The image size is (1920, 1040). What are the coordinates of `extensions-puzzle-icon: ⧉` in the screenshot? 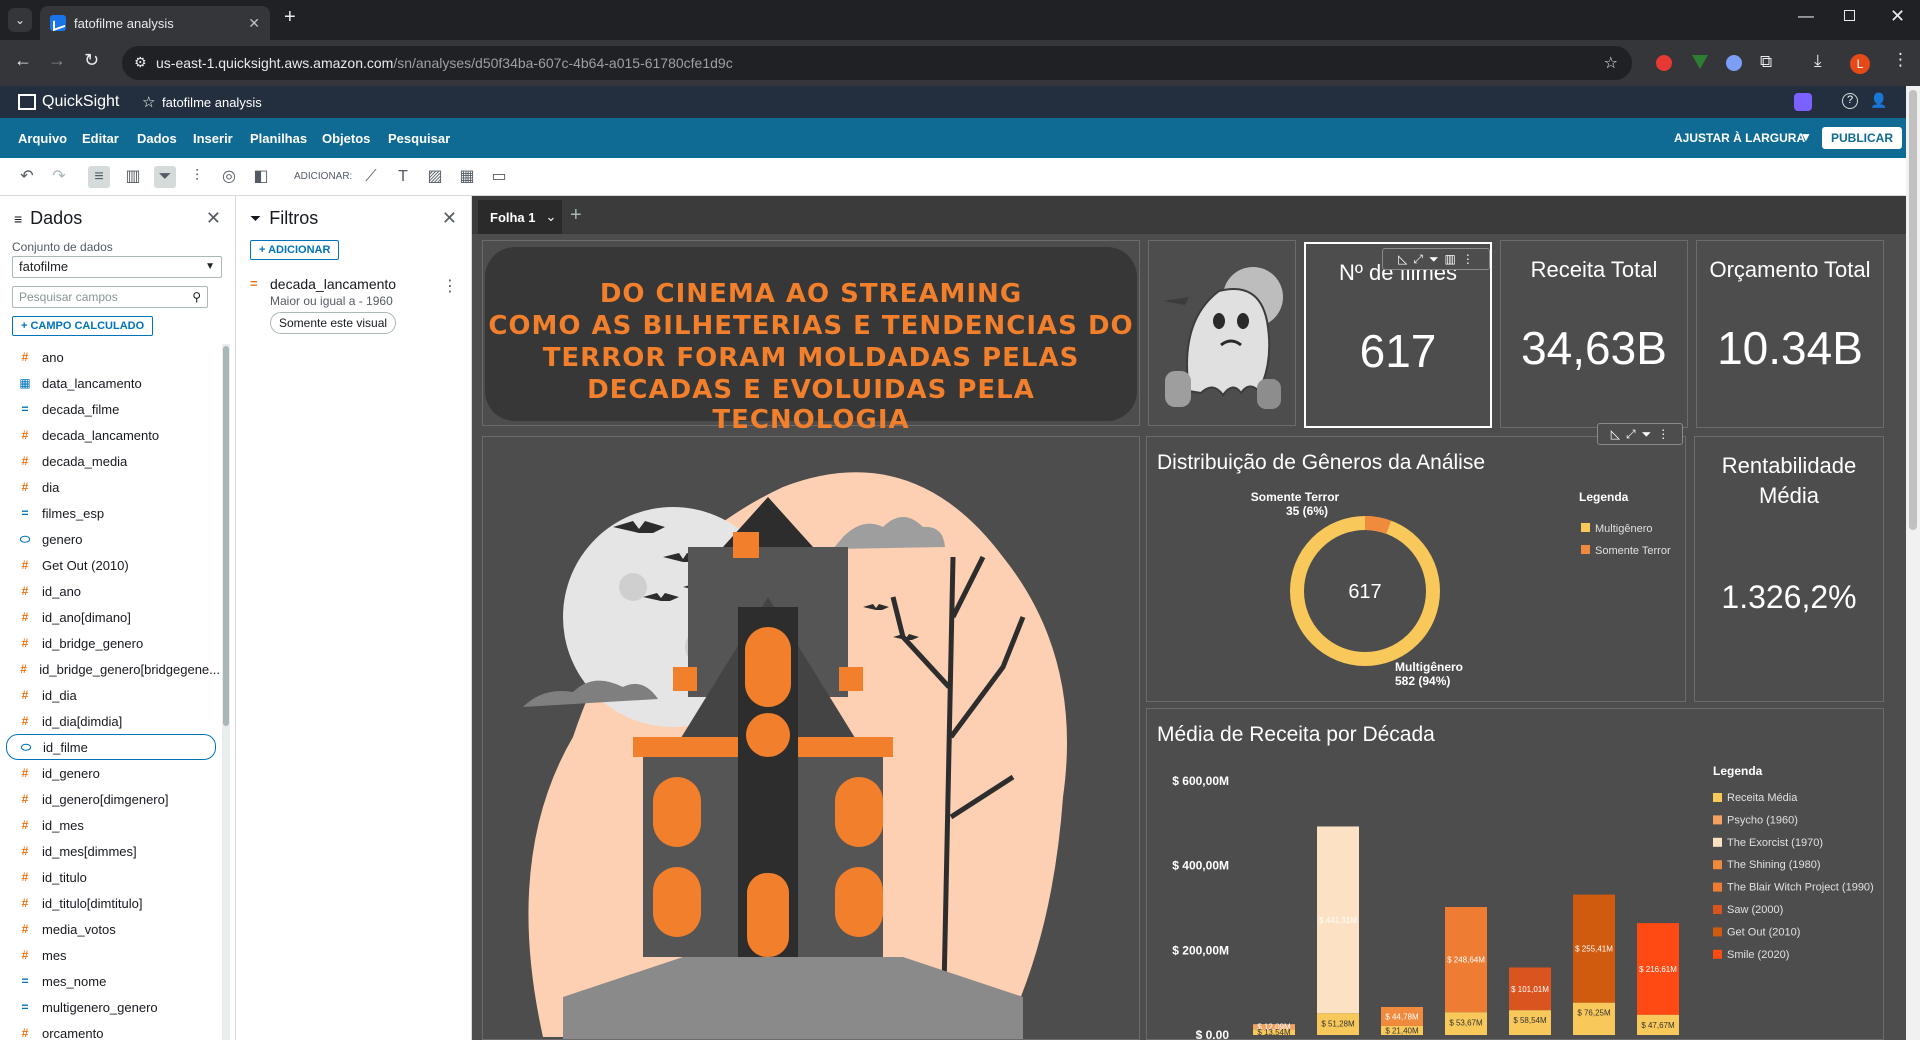 It's located at (1766, 62).